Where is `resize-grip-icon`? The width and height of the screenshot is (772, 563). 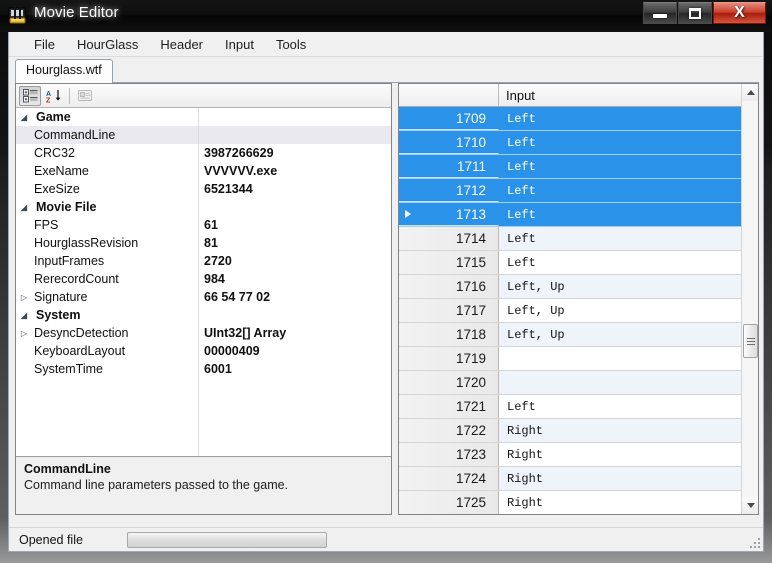 resize-grip-icon is located at coordinates (756, 542).